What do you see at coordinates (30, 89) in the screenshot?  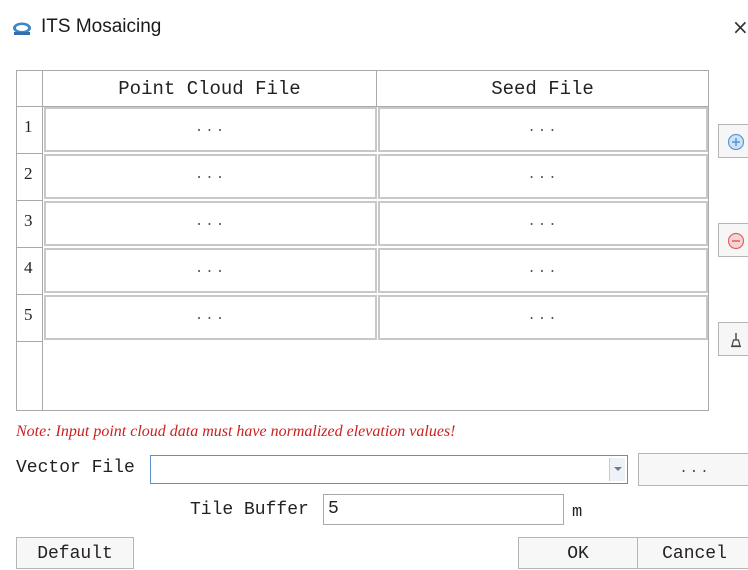 I see `table-corner` at bounding box center [30, 89].